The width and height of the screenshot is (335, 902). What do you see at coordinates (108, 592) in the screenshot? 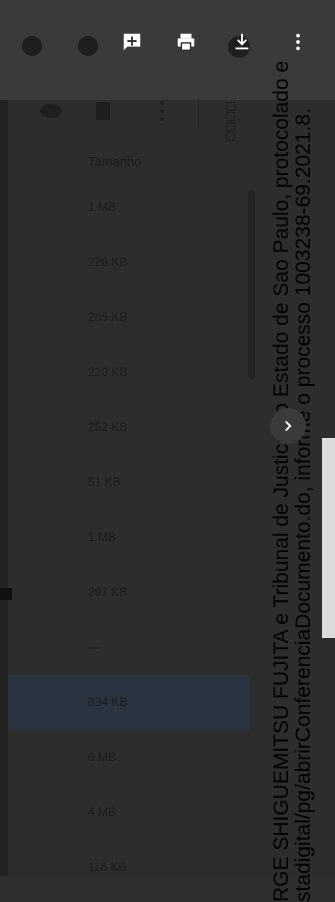
I see `file-size: 297 KB` at bounding box center [108, 592].